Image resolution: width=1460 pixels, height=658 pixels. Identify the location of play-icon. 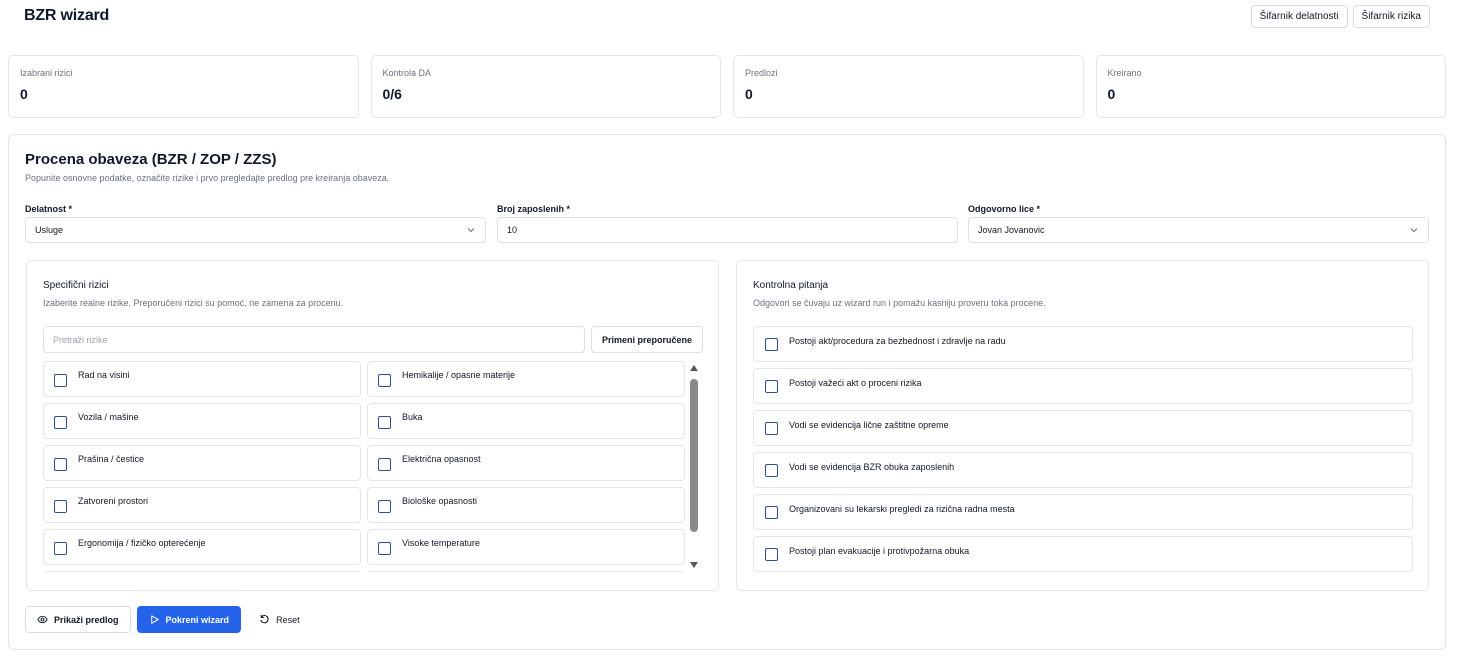
(154, 619).